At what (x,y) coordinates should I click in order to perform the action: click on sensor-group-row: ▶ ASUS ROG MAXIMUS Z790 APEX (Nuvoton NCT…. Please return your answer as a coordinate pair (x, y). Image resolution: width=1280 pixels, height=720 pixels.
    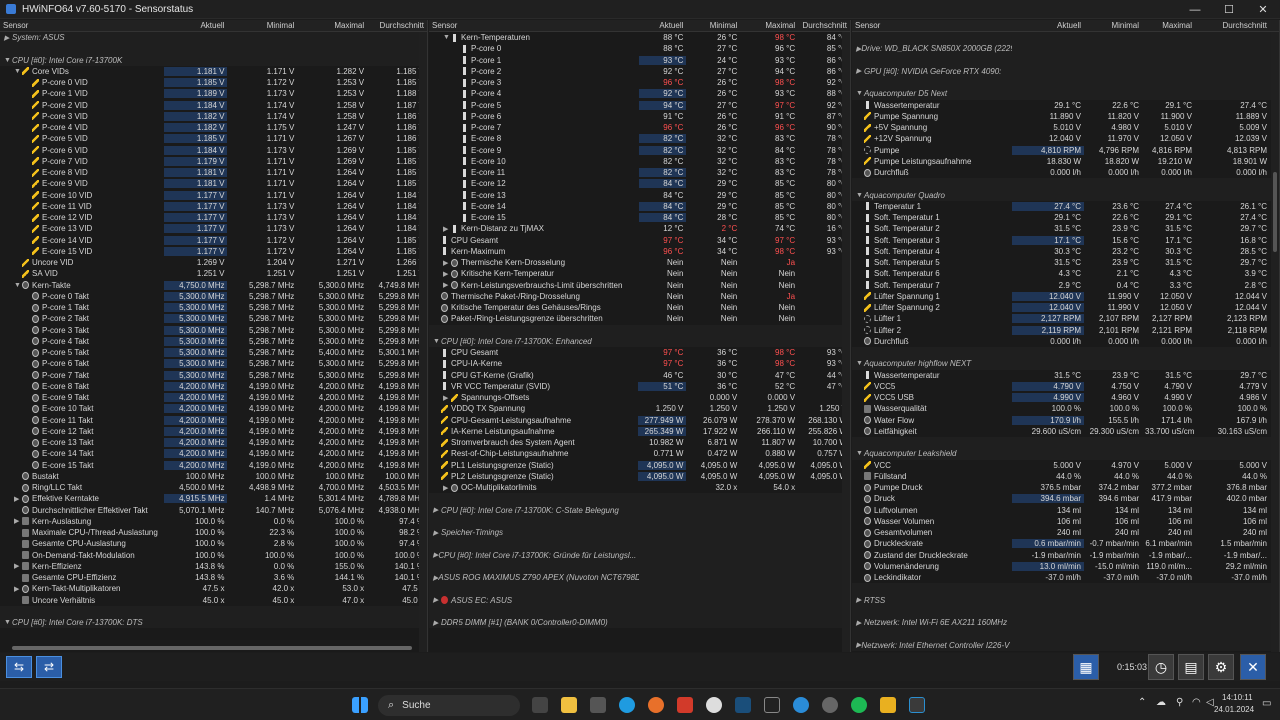
    Looking at the image, I should click on (639, 578).